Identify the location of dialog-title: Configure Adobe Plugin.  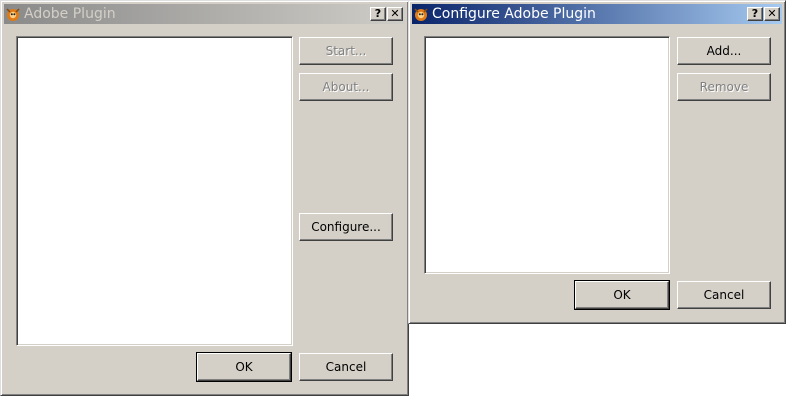
(514, 14).